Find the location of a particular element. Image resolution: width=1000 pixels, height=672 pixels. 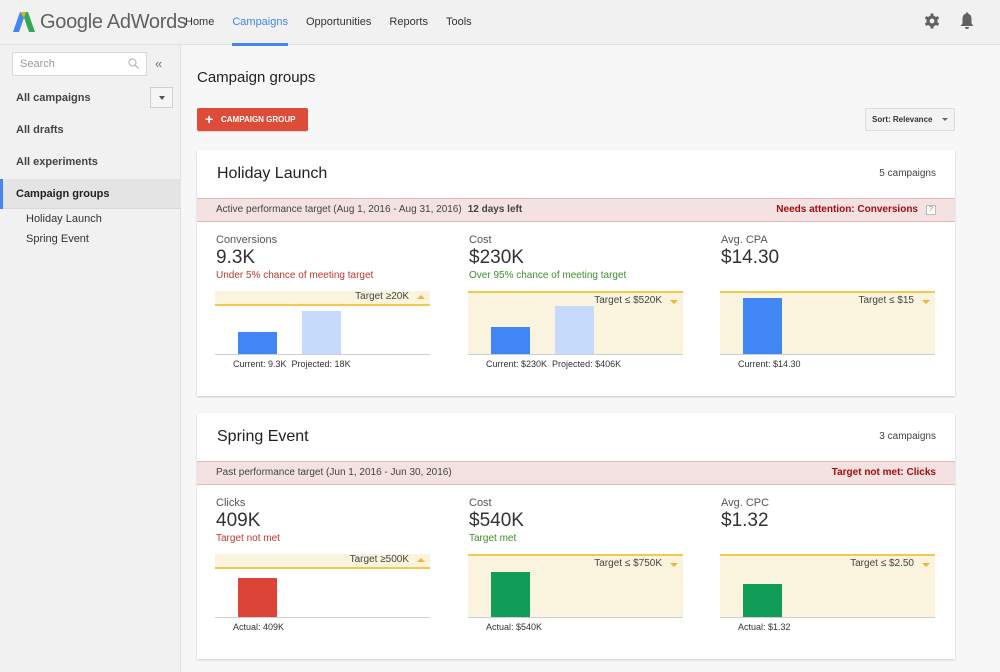

adwords-logo-icon is located at coordinates (24, 22).